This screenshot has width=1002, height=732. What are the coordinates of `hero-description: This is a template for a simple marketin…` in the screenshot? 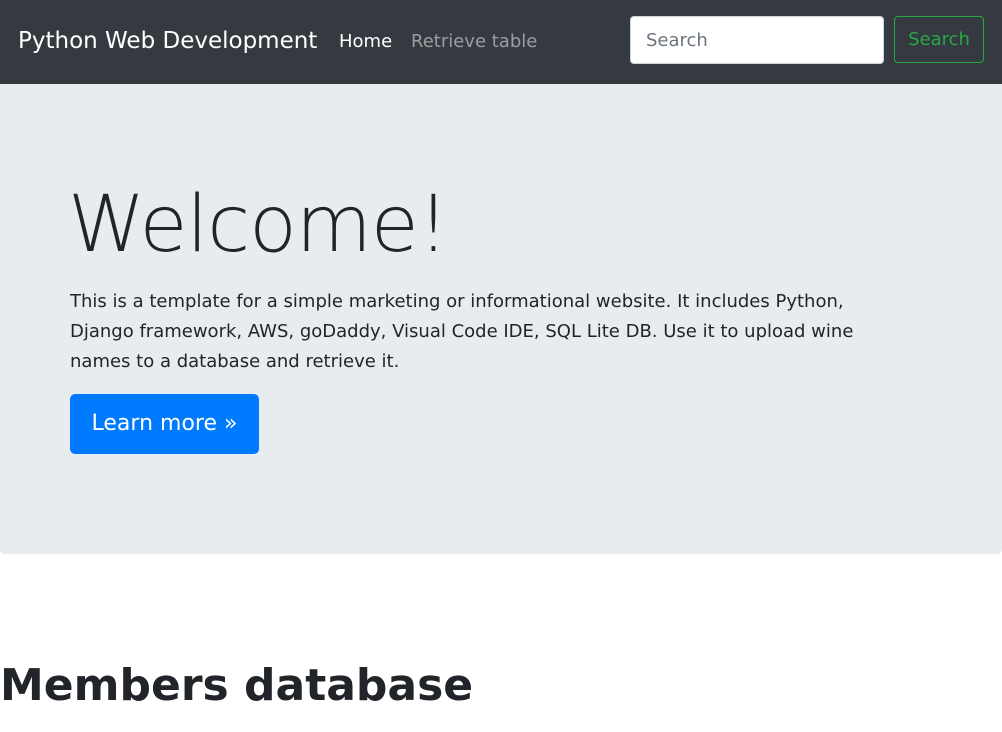 It's located at (462, 331).